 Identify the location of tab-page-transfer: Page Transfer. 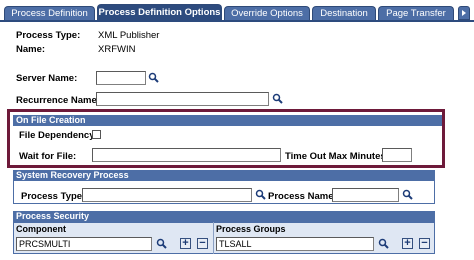
(416, 13).